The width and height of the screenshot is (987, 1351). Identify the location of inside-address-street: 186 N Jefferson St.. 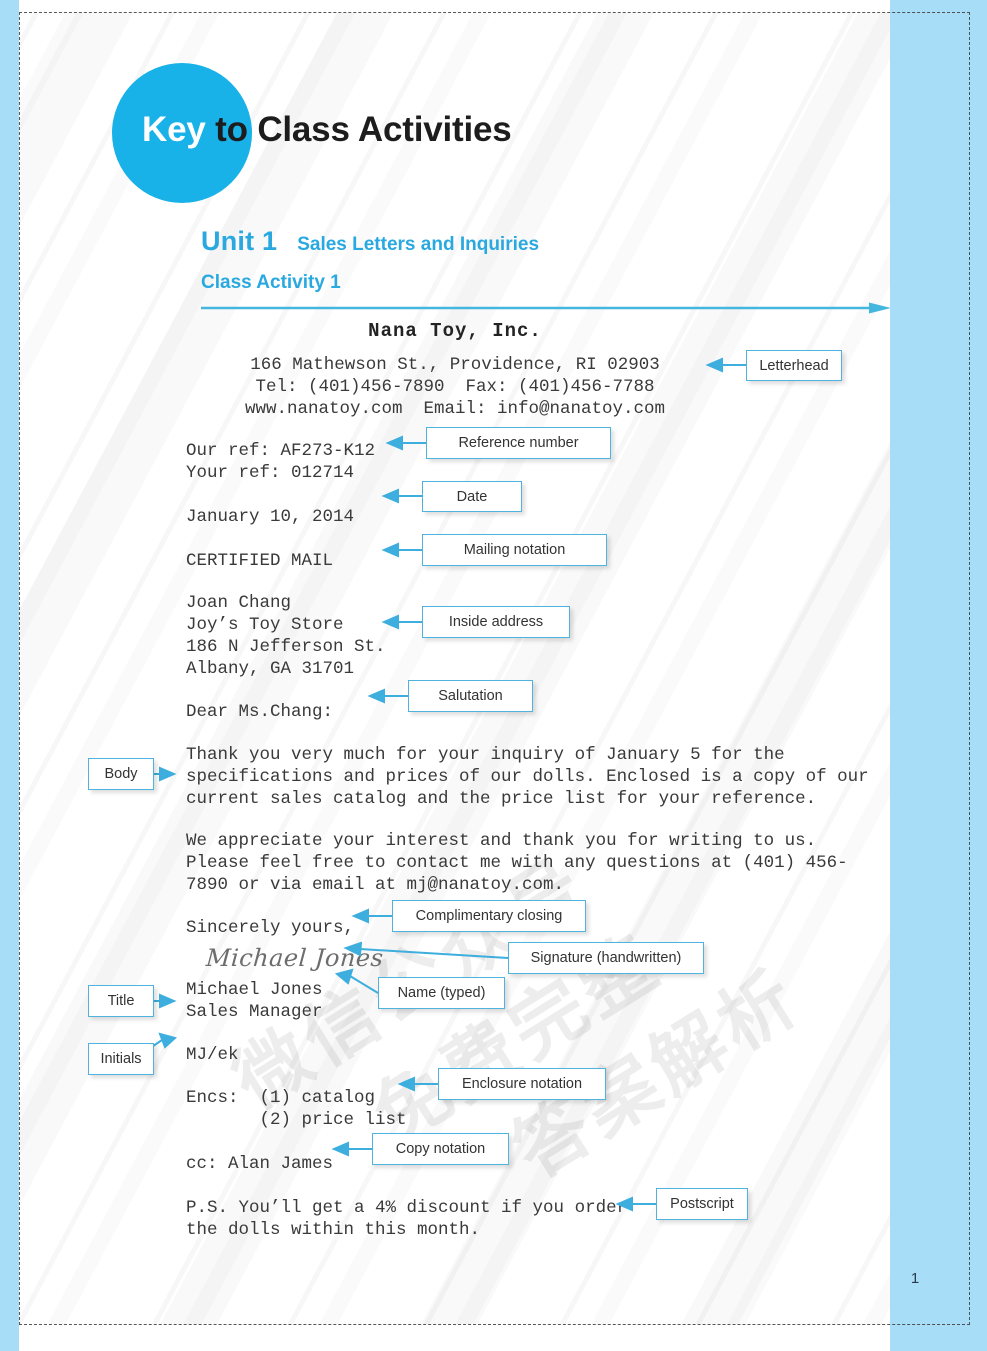
(286, 647).